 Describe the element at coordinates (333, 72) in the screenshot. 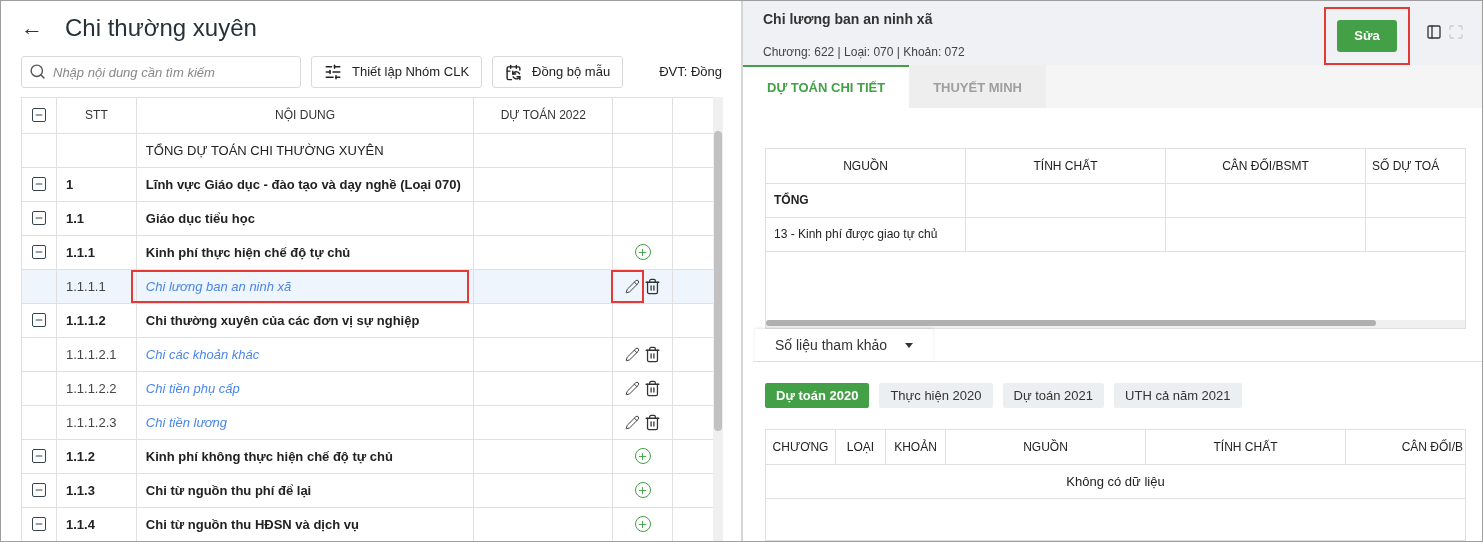

I see `sliders-icon` at that location.